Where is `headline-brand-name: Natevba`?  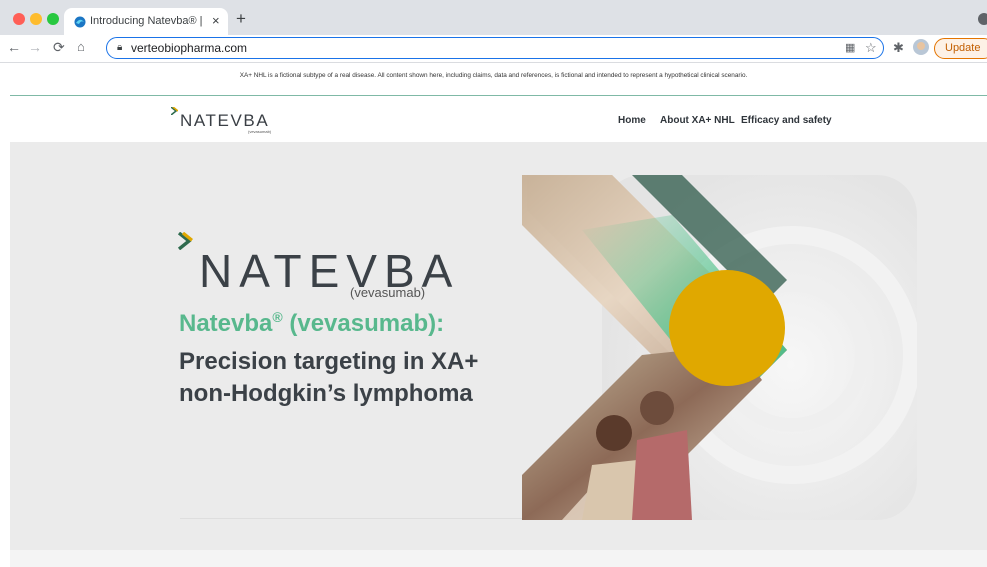 headline-brand-name: Natevba is located at coordinates (226, 323).